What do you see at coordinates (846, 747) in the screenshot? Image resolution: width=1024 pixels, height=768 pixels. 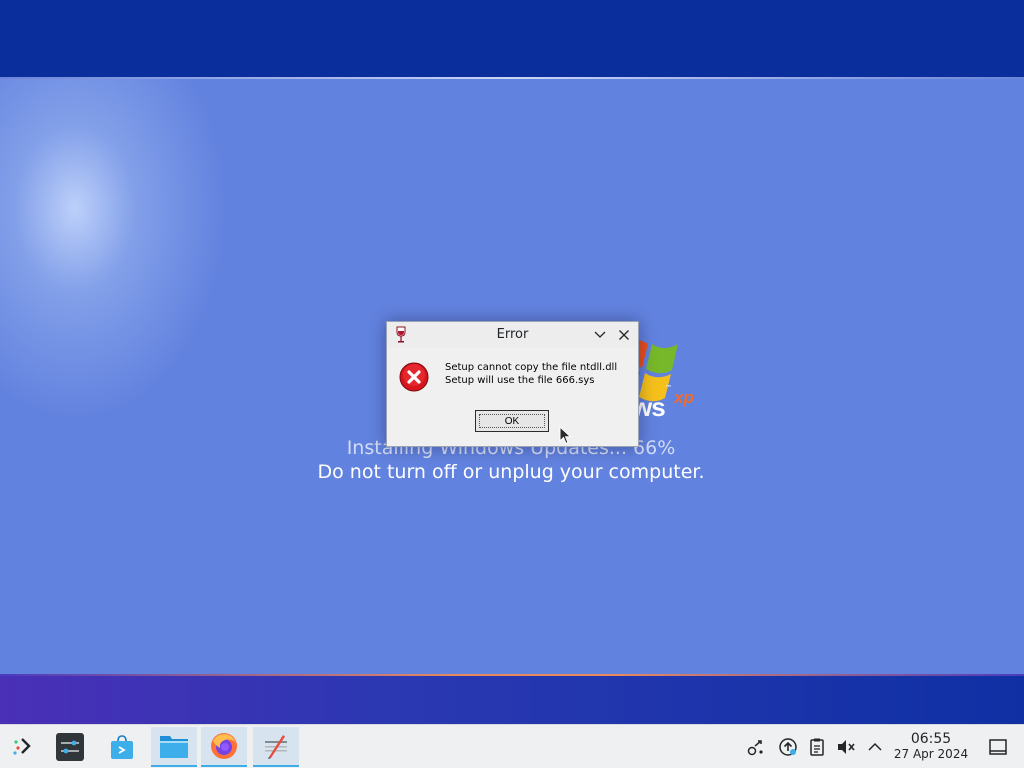 I see `volume-muted-icon` at bounding box center [846, 747].